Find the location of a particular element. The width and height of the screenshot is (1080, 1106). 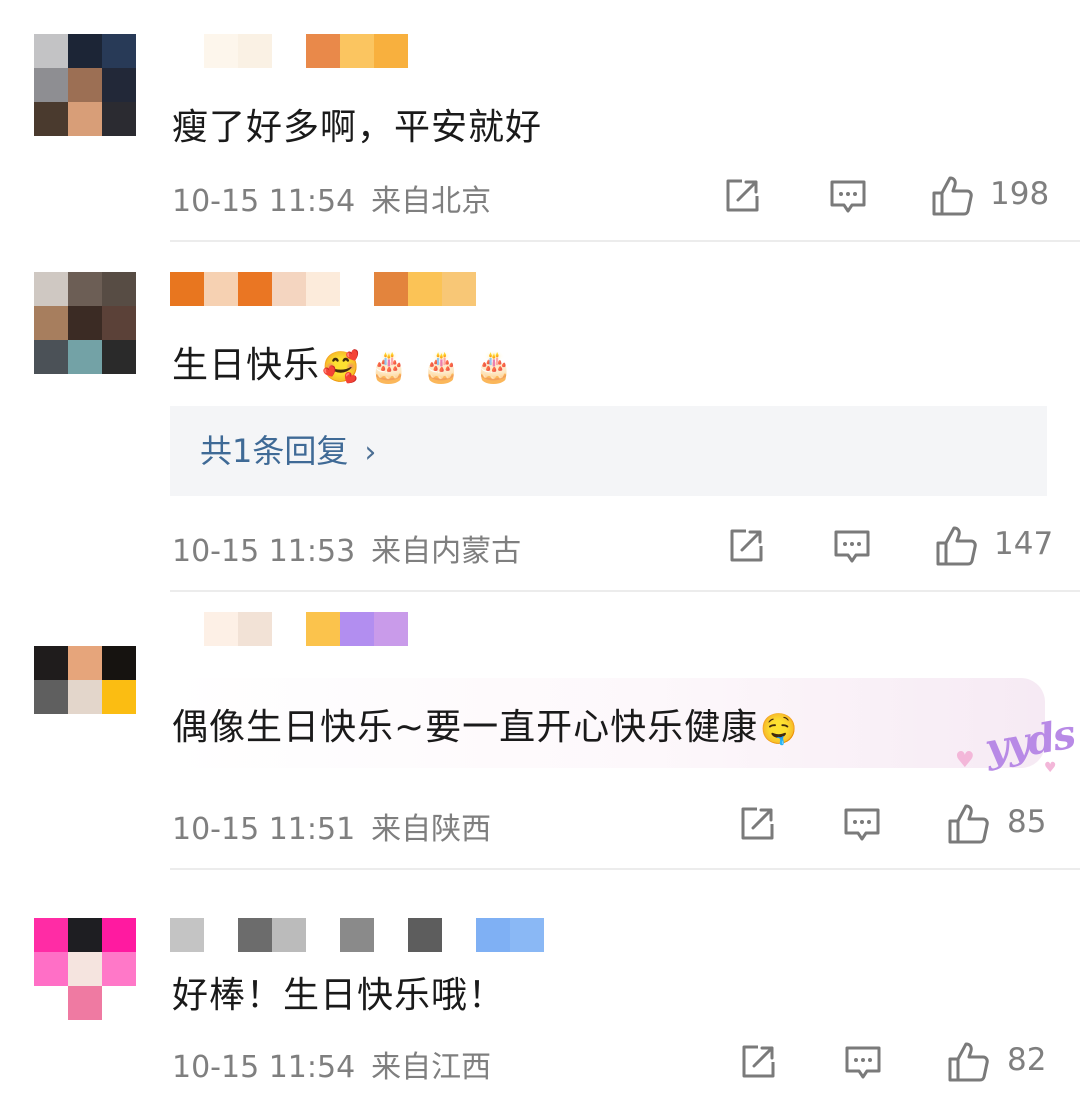

comment-meta: 10-15 11:53 来自内蒙古 is located at coordinates (346, 548).